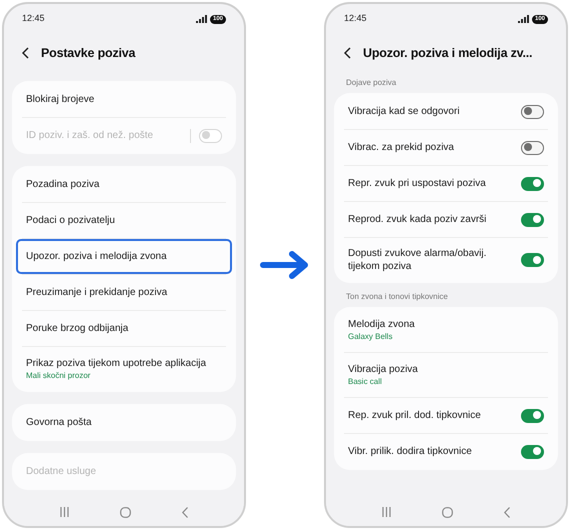  Describe the element at coordinates (415, 415) in the screenshot. I see `row-label: Rep. zvuk pril. dod. tipkovnice` at that location.